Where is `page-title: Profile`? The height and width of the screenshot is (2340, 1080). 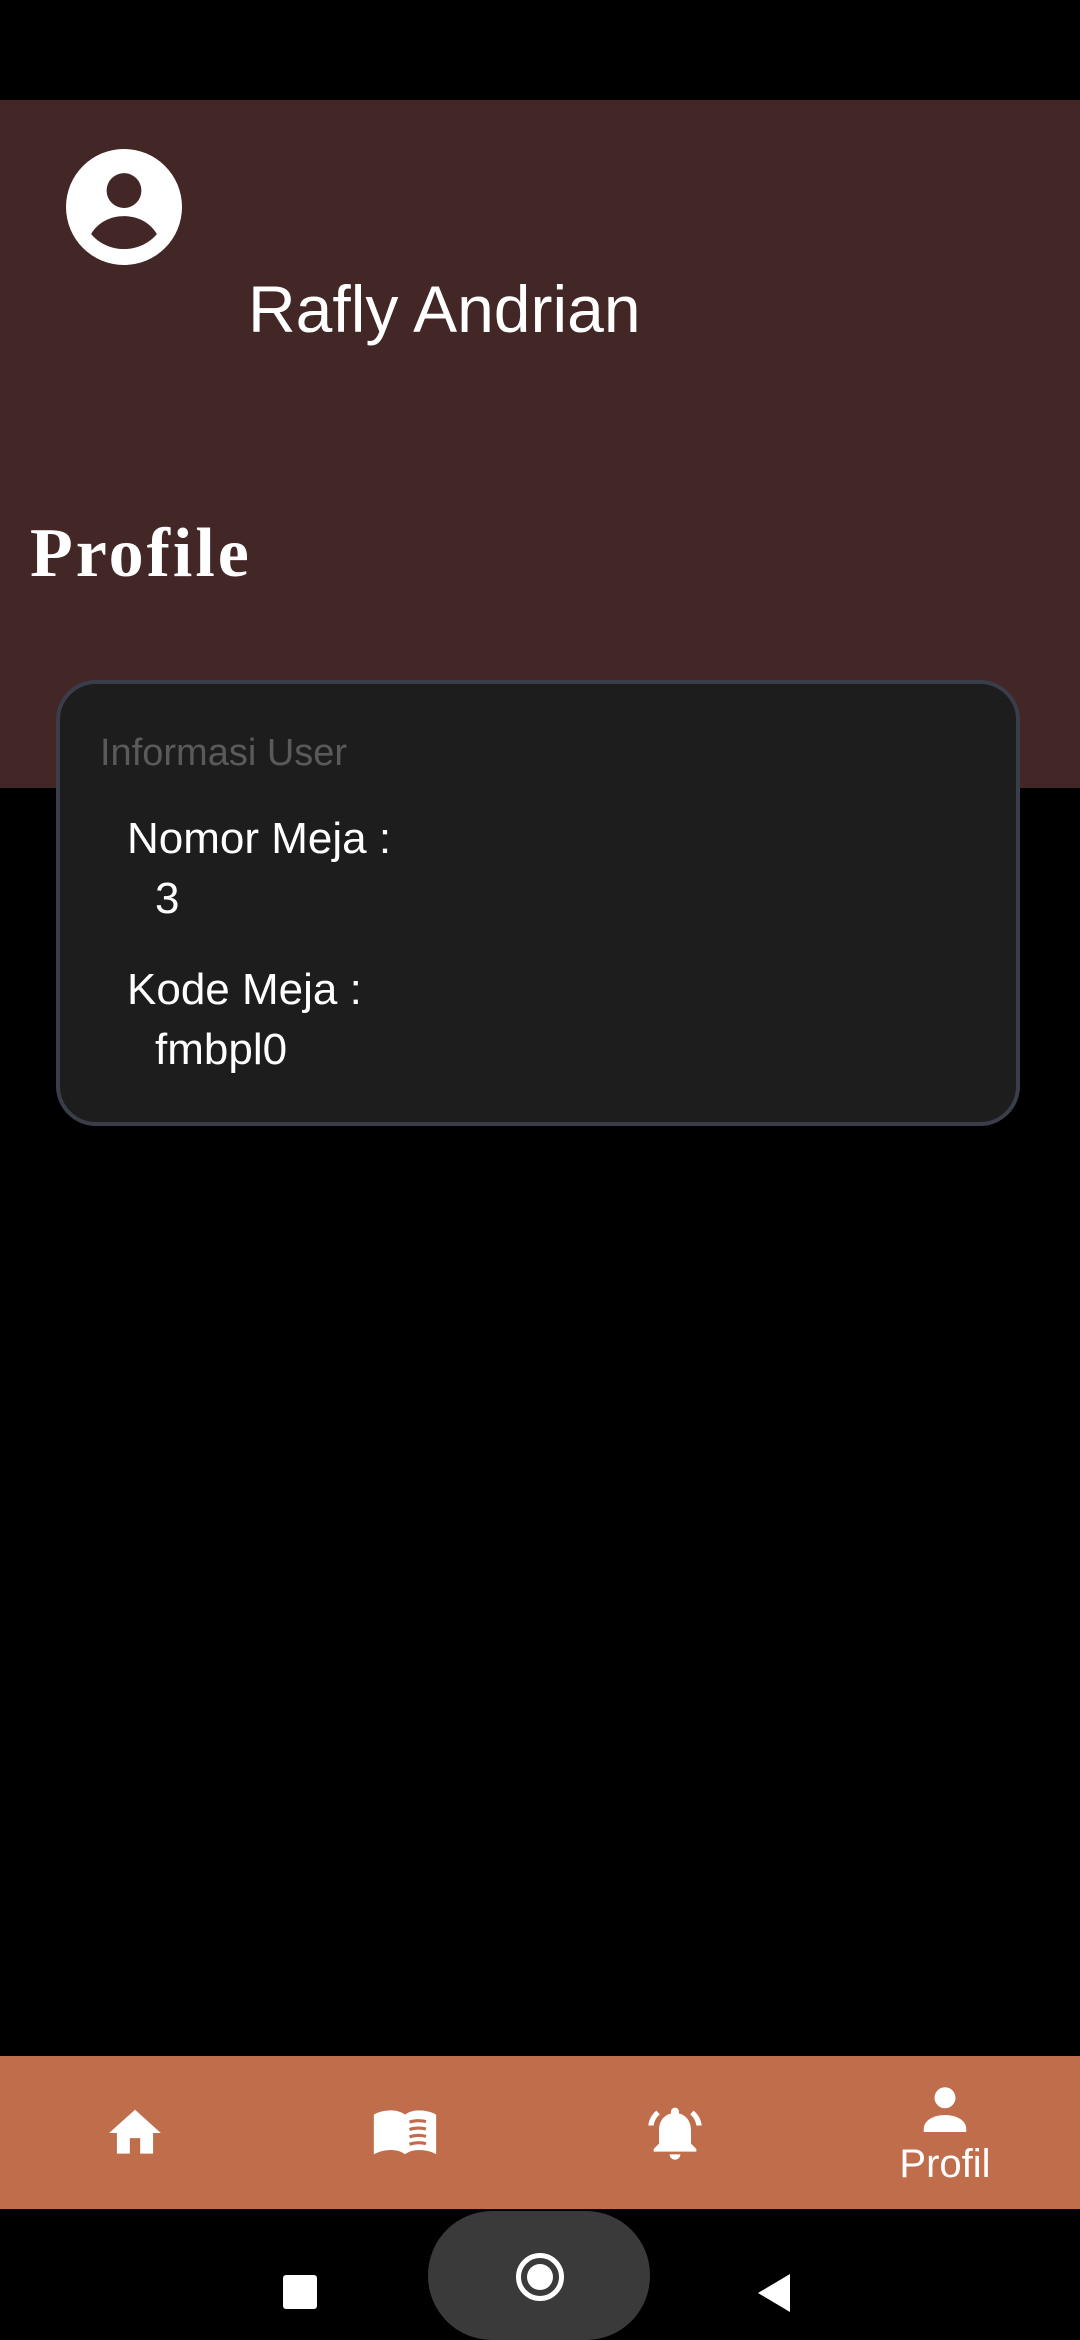
page-title: Profile is located at coordinates (141, 553).